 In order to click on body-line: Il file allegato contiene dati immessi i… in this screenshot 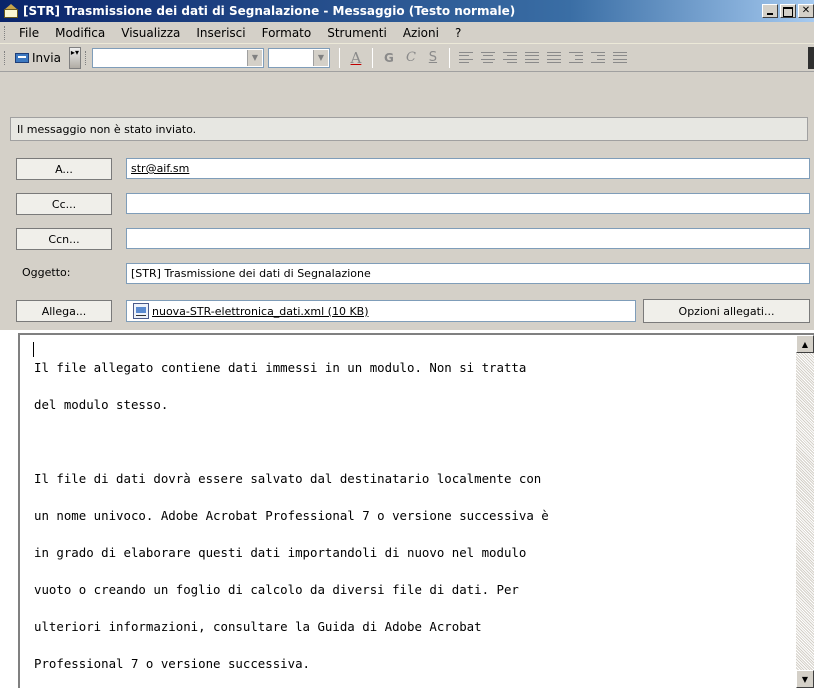, I will do `click(280, 367)`.